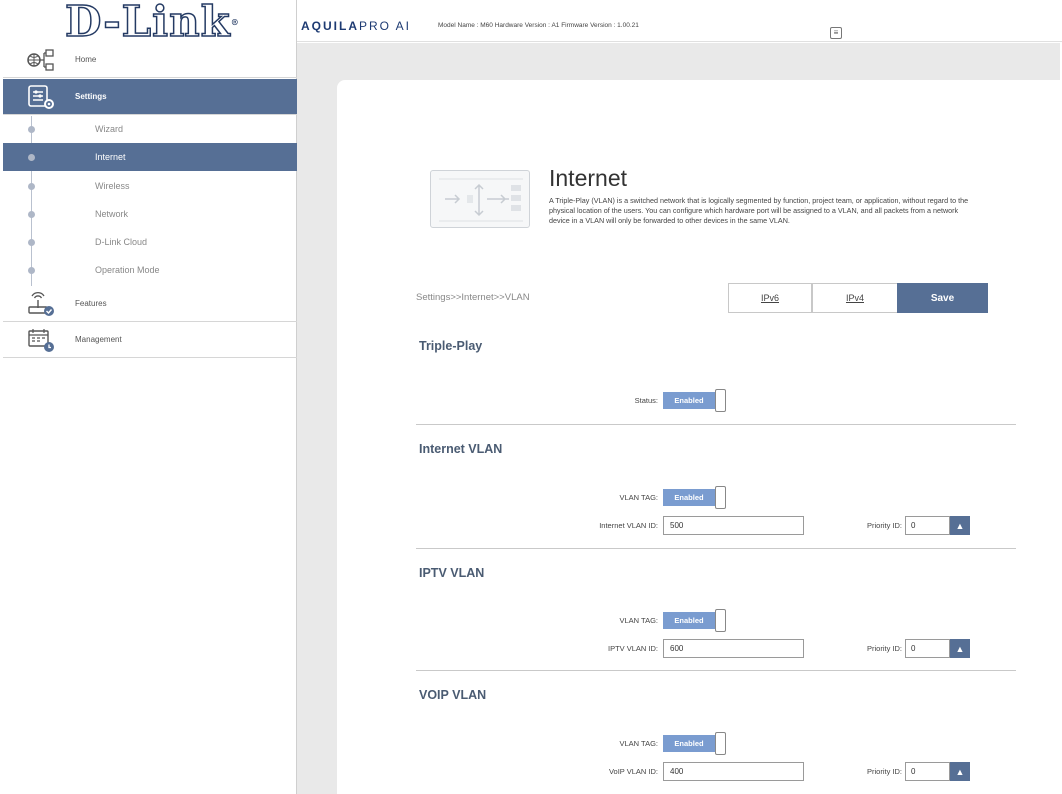  What do you see at coordinates (461, 449) in the screenshot?
I see `internet-vlan-title: Internet VLAN` at bounding box center [461, 449].